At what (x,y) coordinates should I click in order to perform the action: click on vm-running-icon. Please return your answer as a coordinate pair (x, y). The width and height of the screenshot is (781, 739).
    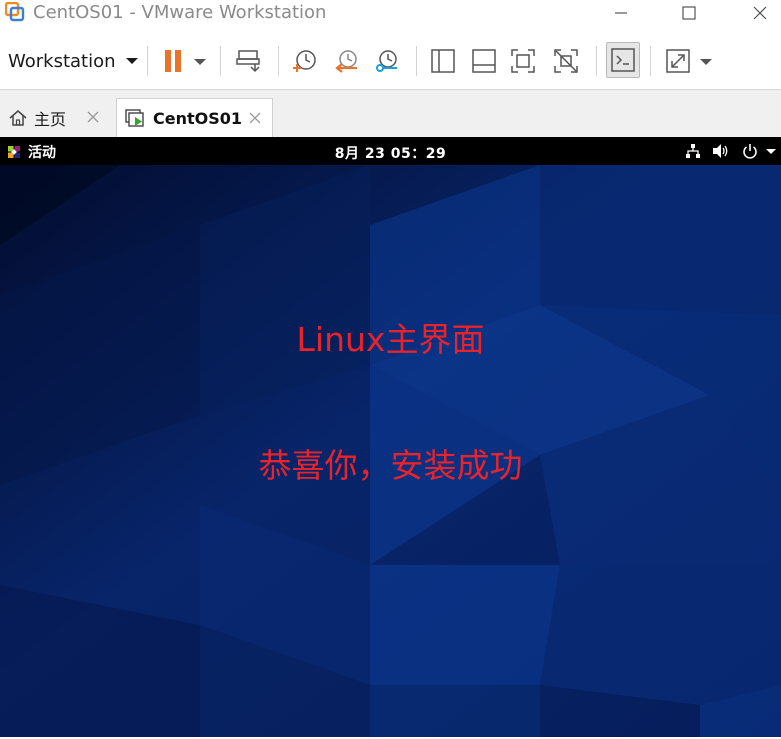
    Looking at the image, I should click on (136, 118).